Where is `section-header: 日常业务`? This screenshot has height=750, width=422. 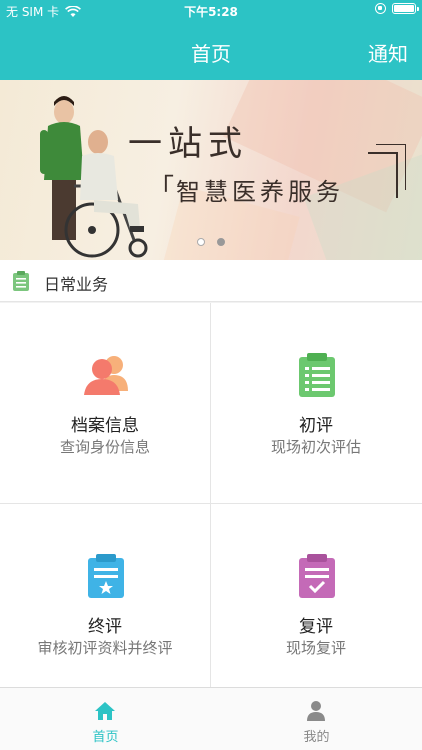 section-header: 日常业务 is located at coordinates (211, 281).